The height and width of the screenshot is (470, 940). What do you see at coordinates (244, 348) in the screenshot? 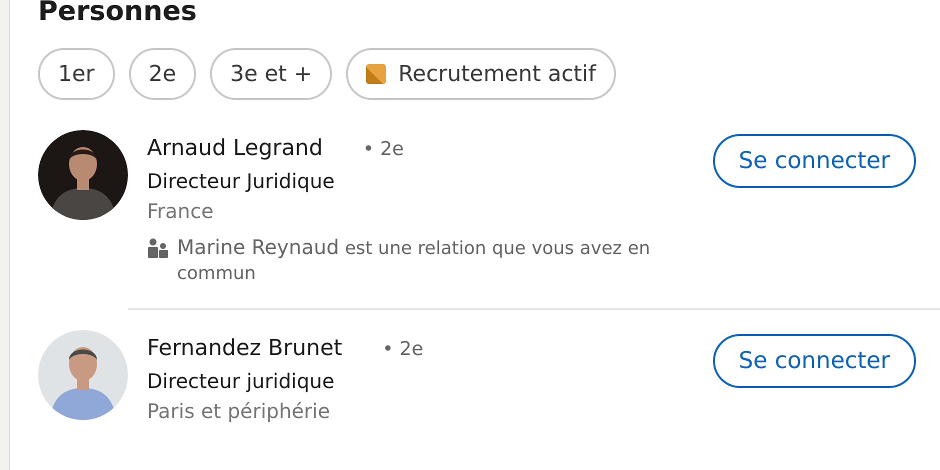
I see `person-name: Fernandez Brunet` at bounding box center [244, 348].